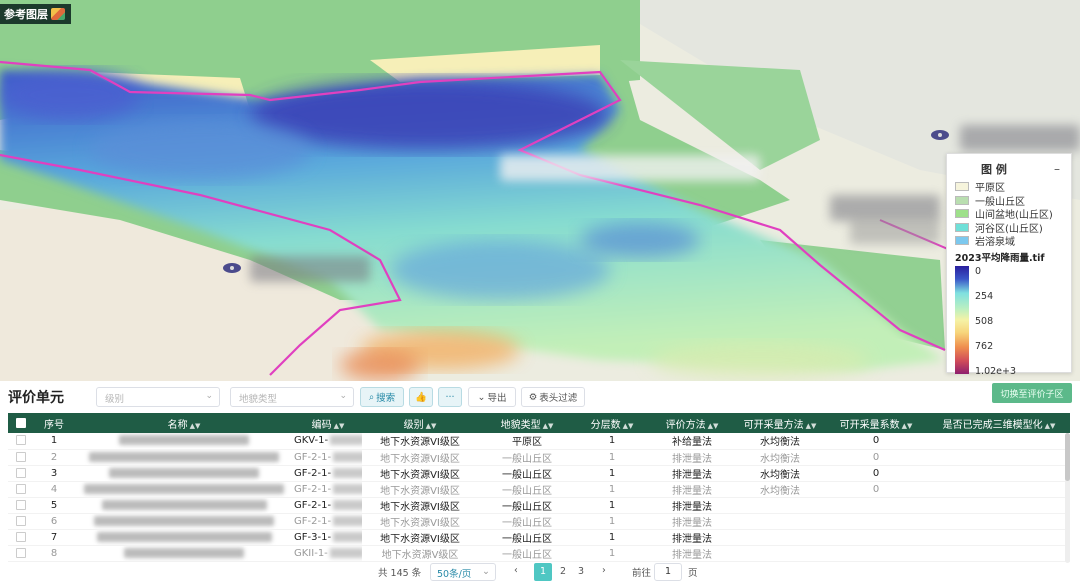 The image size is (1080, 584). Describe the element at coordinates (54, 489) in the screenshot. I see `cell-index: 4` at that location.